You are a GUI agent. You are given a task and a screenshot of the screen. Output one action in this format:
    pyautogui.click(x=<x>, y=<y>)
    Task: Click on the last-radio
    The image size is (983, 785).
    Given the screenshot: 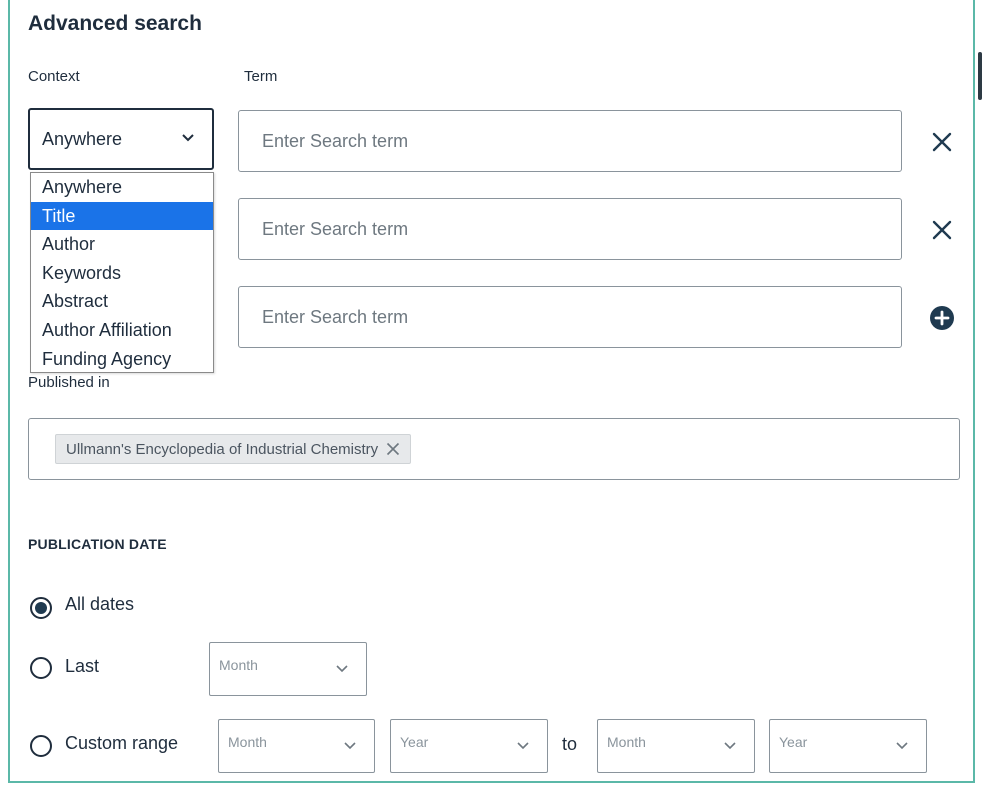 What is the action you would take?
    pyautogui.click(x=41, y=668)
    